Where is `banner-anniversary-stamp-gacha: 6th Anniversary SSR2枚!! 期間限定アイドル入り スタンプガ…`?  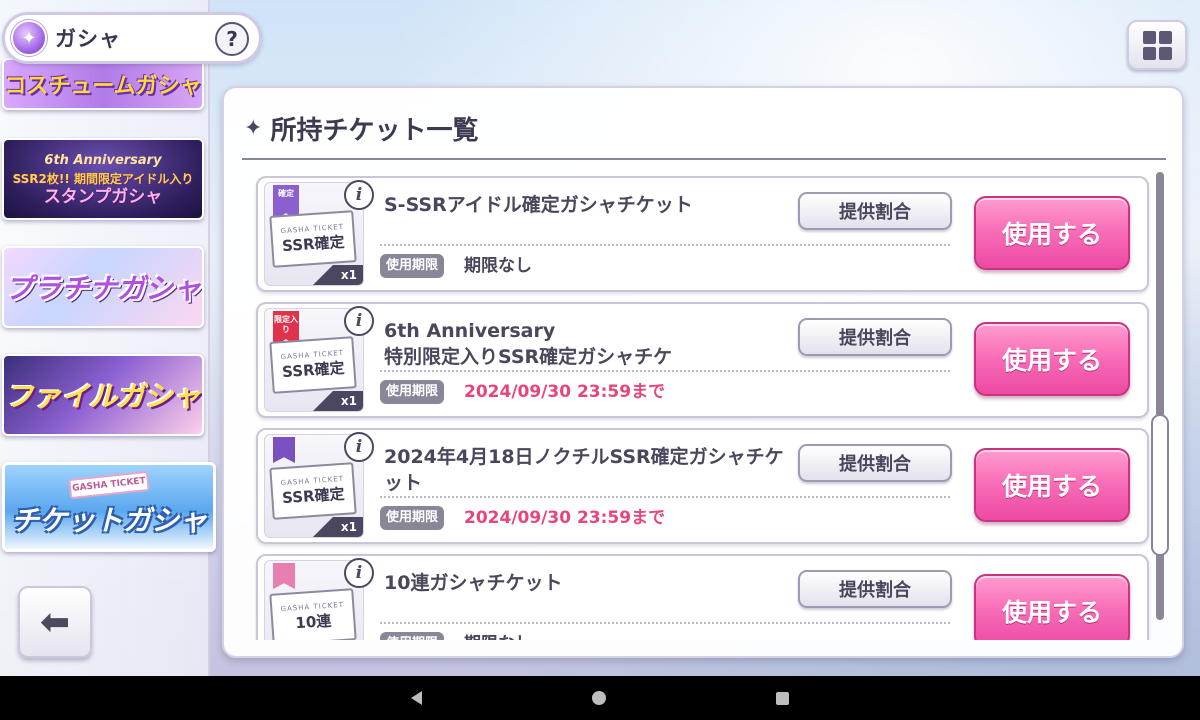
banner-anniversary-stamp-gacha: 6th Anniversary SSR2枚!! 期間限定アイドル入り スタンプガ… is located at coordinates (103, 179).